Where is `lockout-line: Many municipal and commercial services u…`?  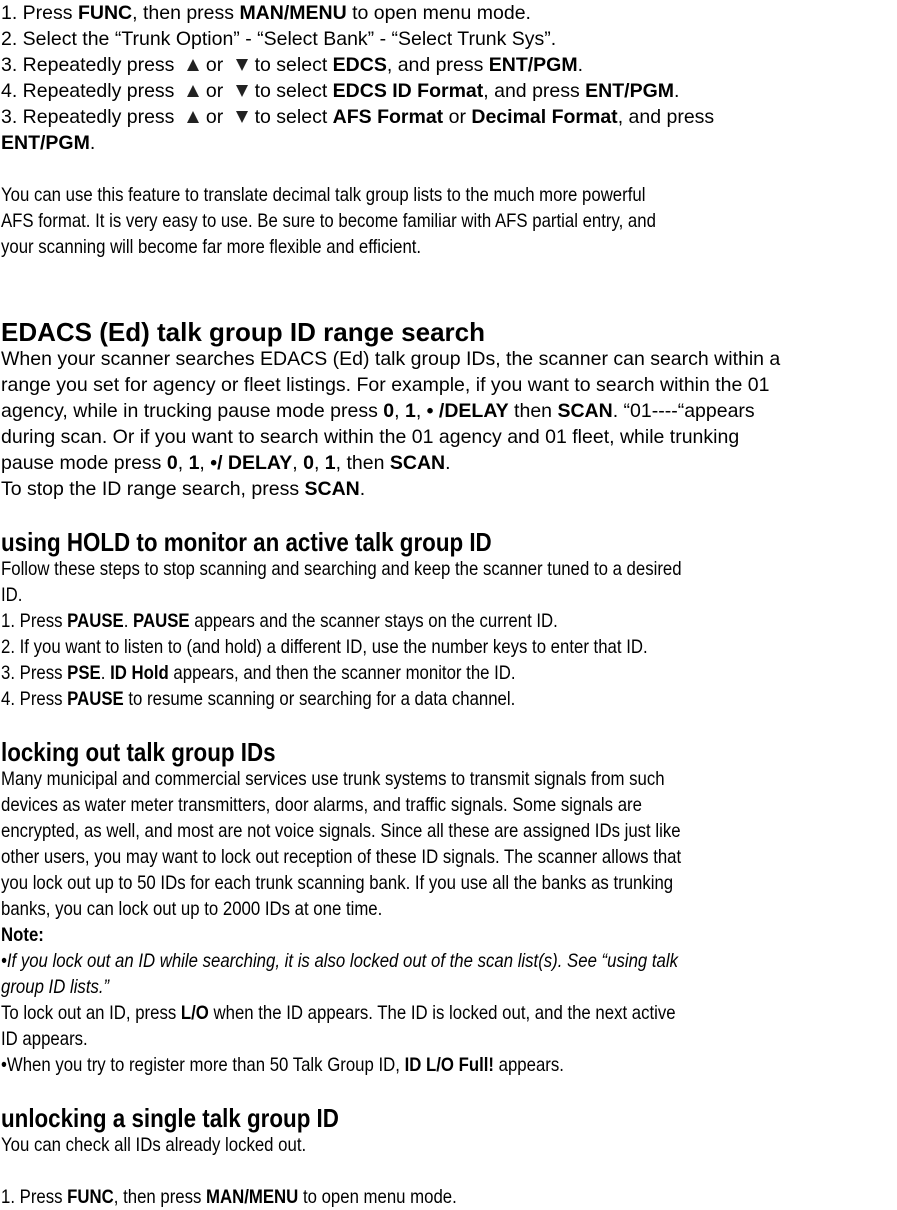 lockout-line: Many municipal and commercial services u… is located at coordinates (333, 779).